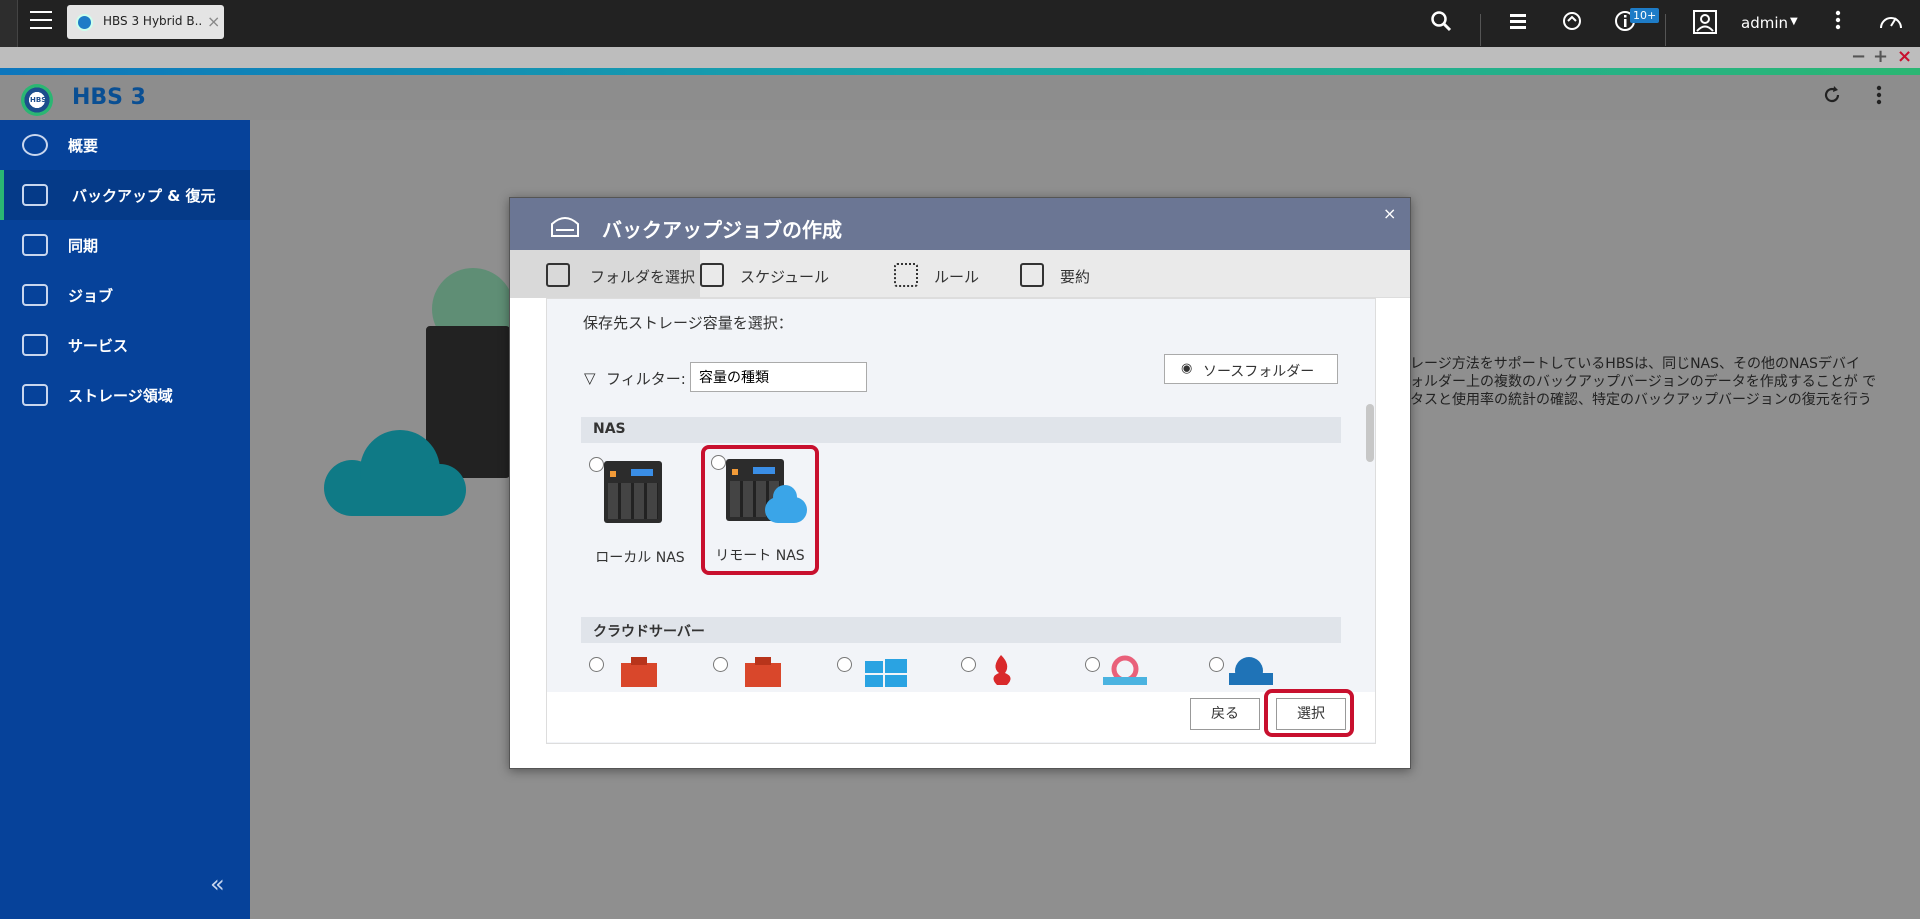 The height and width of the screenshot is (919, 1920). What do you see at coordinates (91, 296) in the screenshot?
I see `sidebar-item-label: ジョブ` at bounding box center [91, 296].